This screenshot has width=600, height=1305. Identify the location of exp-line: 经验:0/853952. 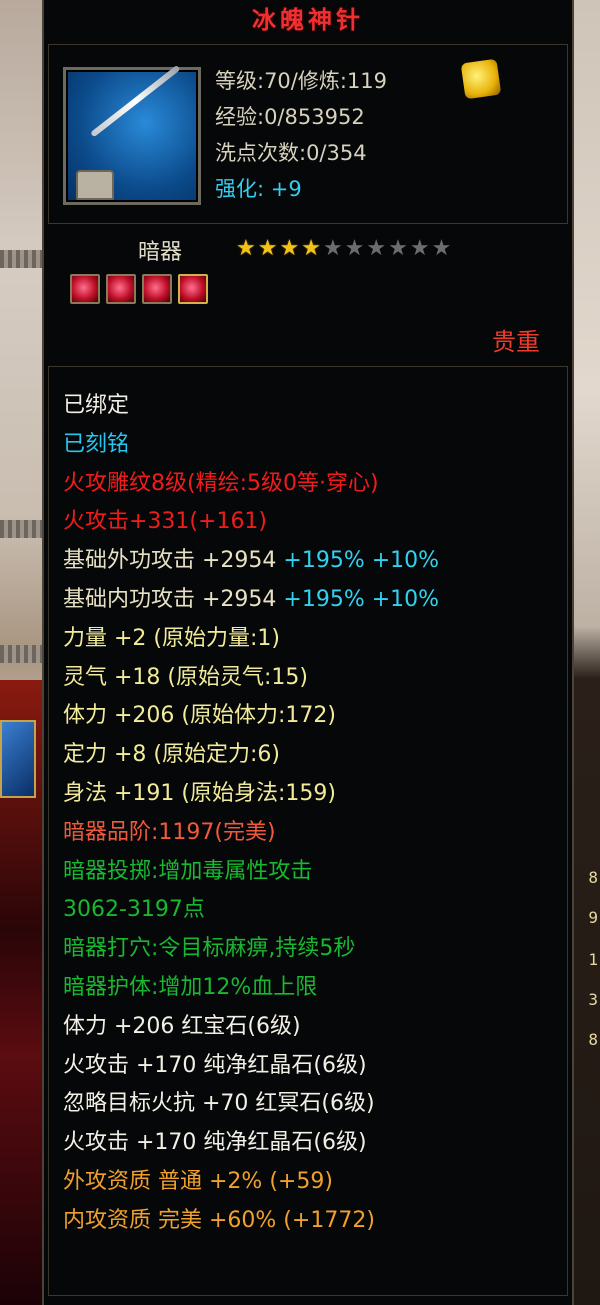
(290, 117).